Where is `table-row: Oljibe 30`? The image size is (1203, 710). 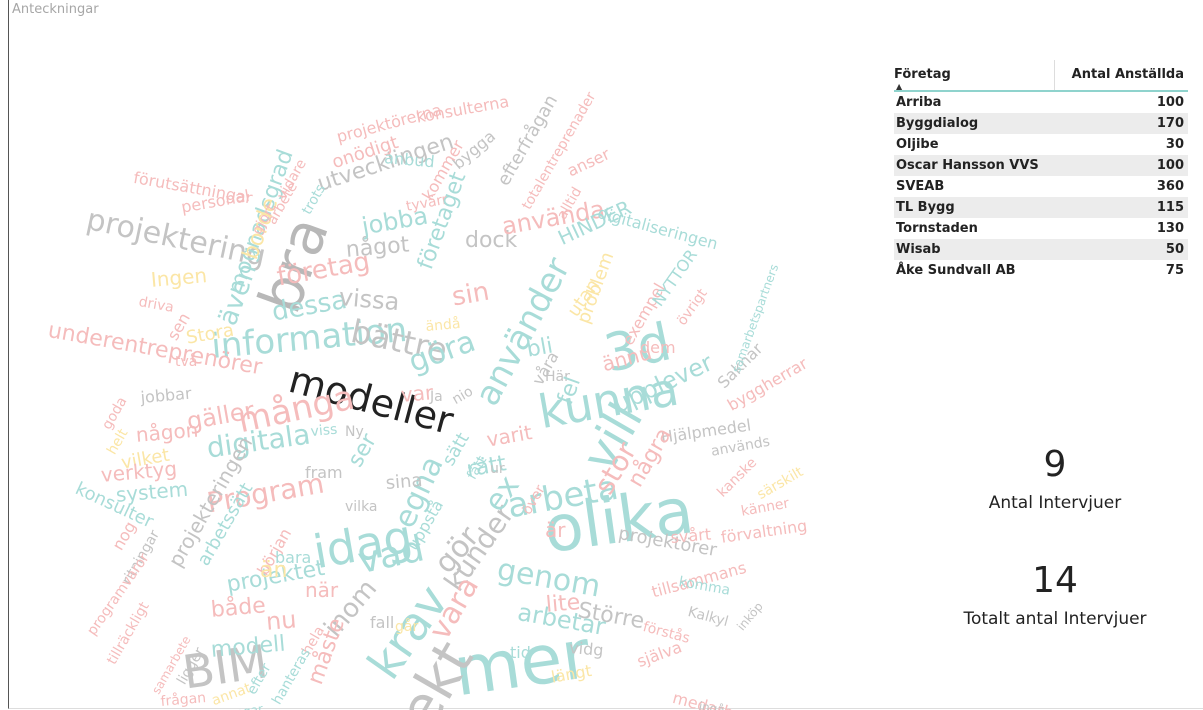 table-row: Oljibe 30 is located at coordinates (1041, 144).